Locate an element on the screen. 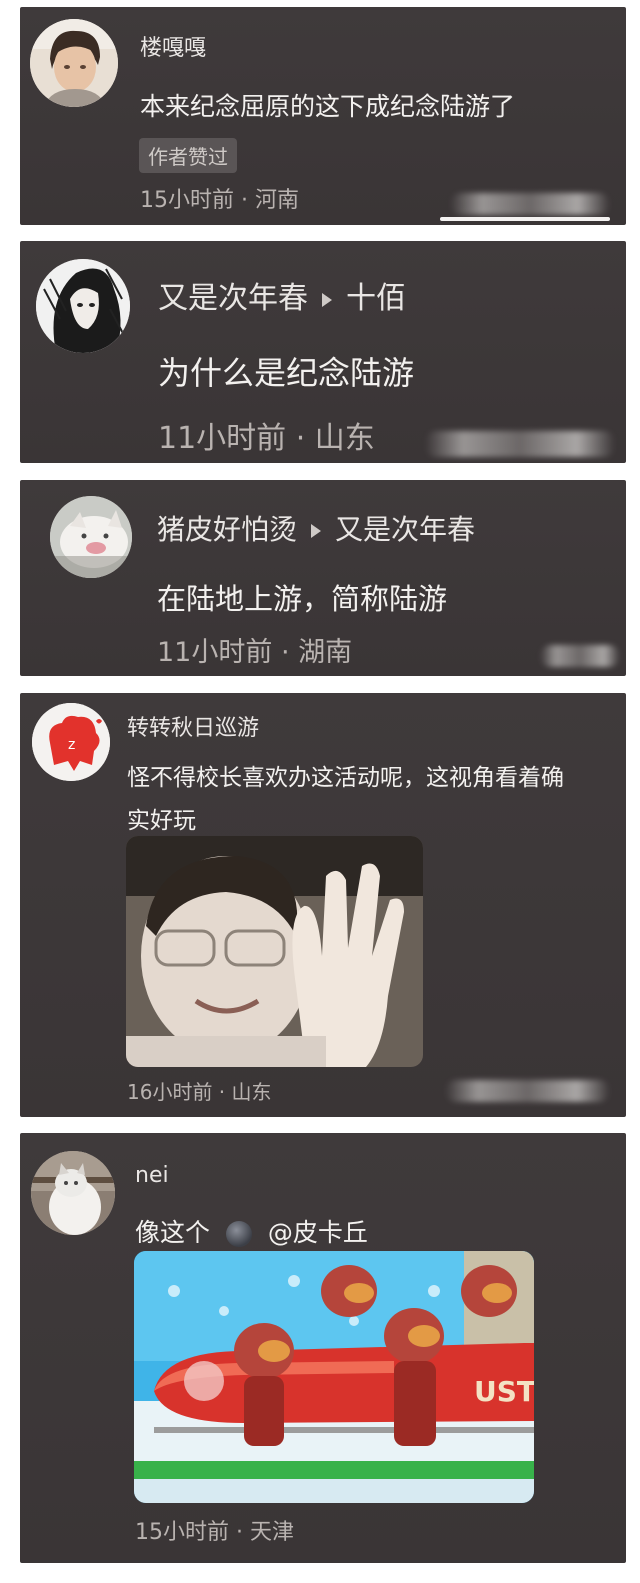 This screenshot has width=640, height=1583. comment-text: 在陆地上游，简称陆游 is located at coordinates (302, 599).